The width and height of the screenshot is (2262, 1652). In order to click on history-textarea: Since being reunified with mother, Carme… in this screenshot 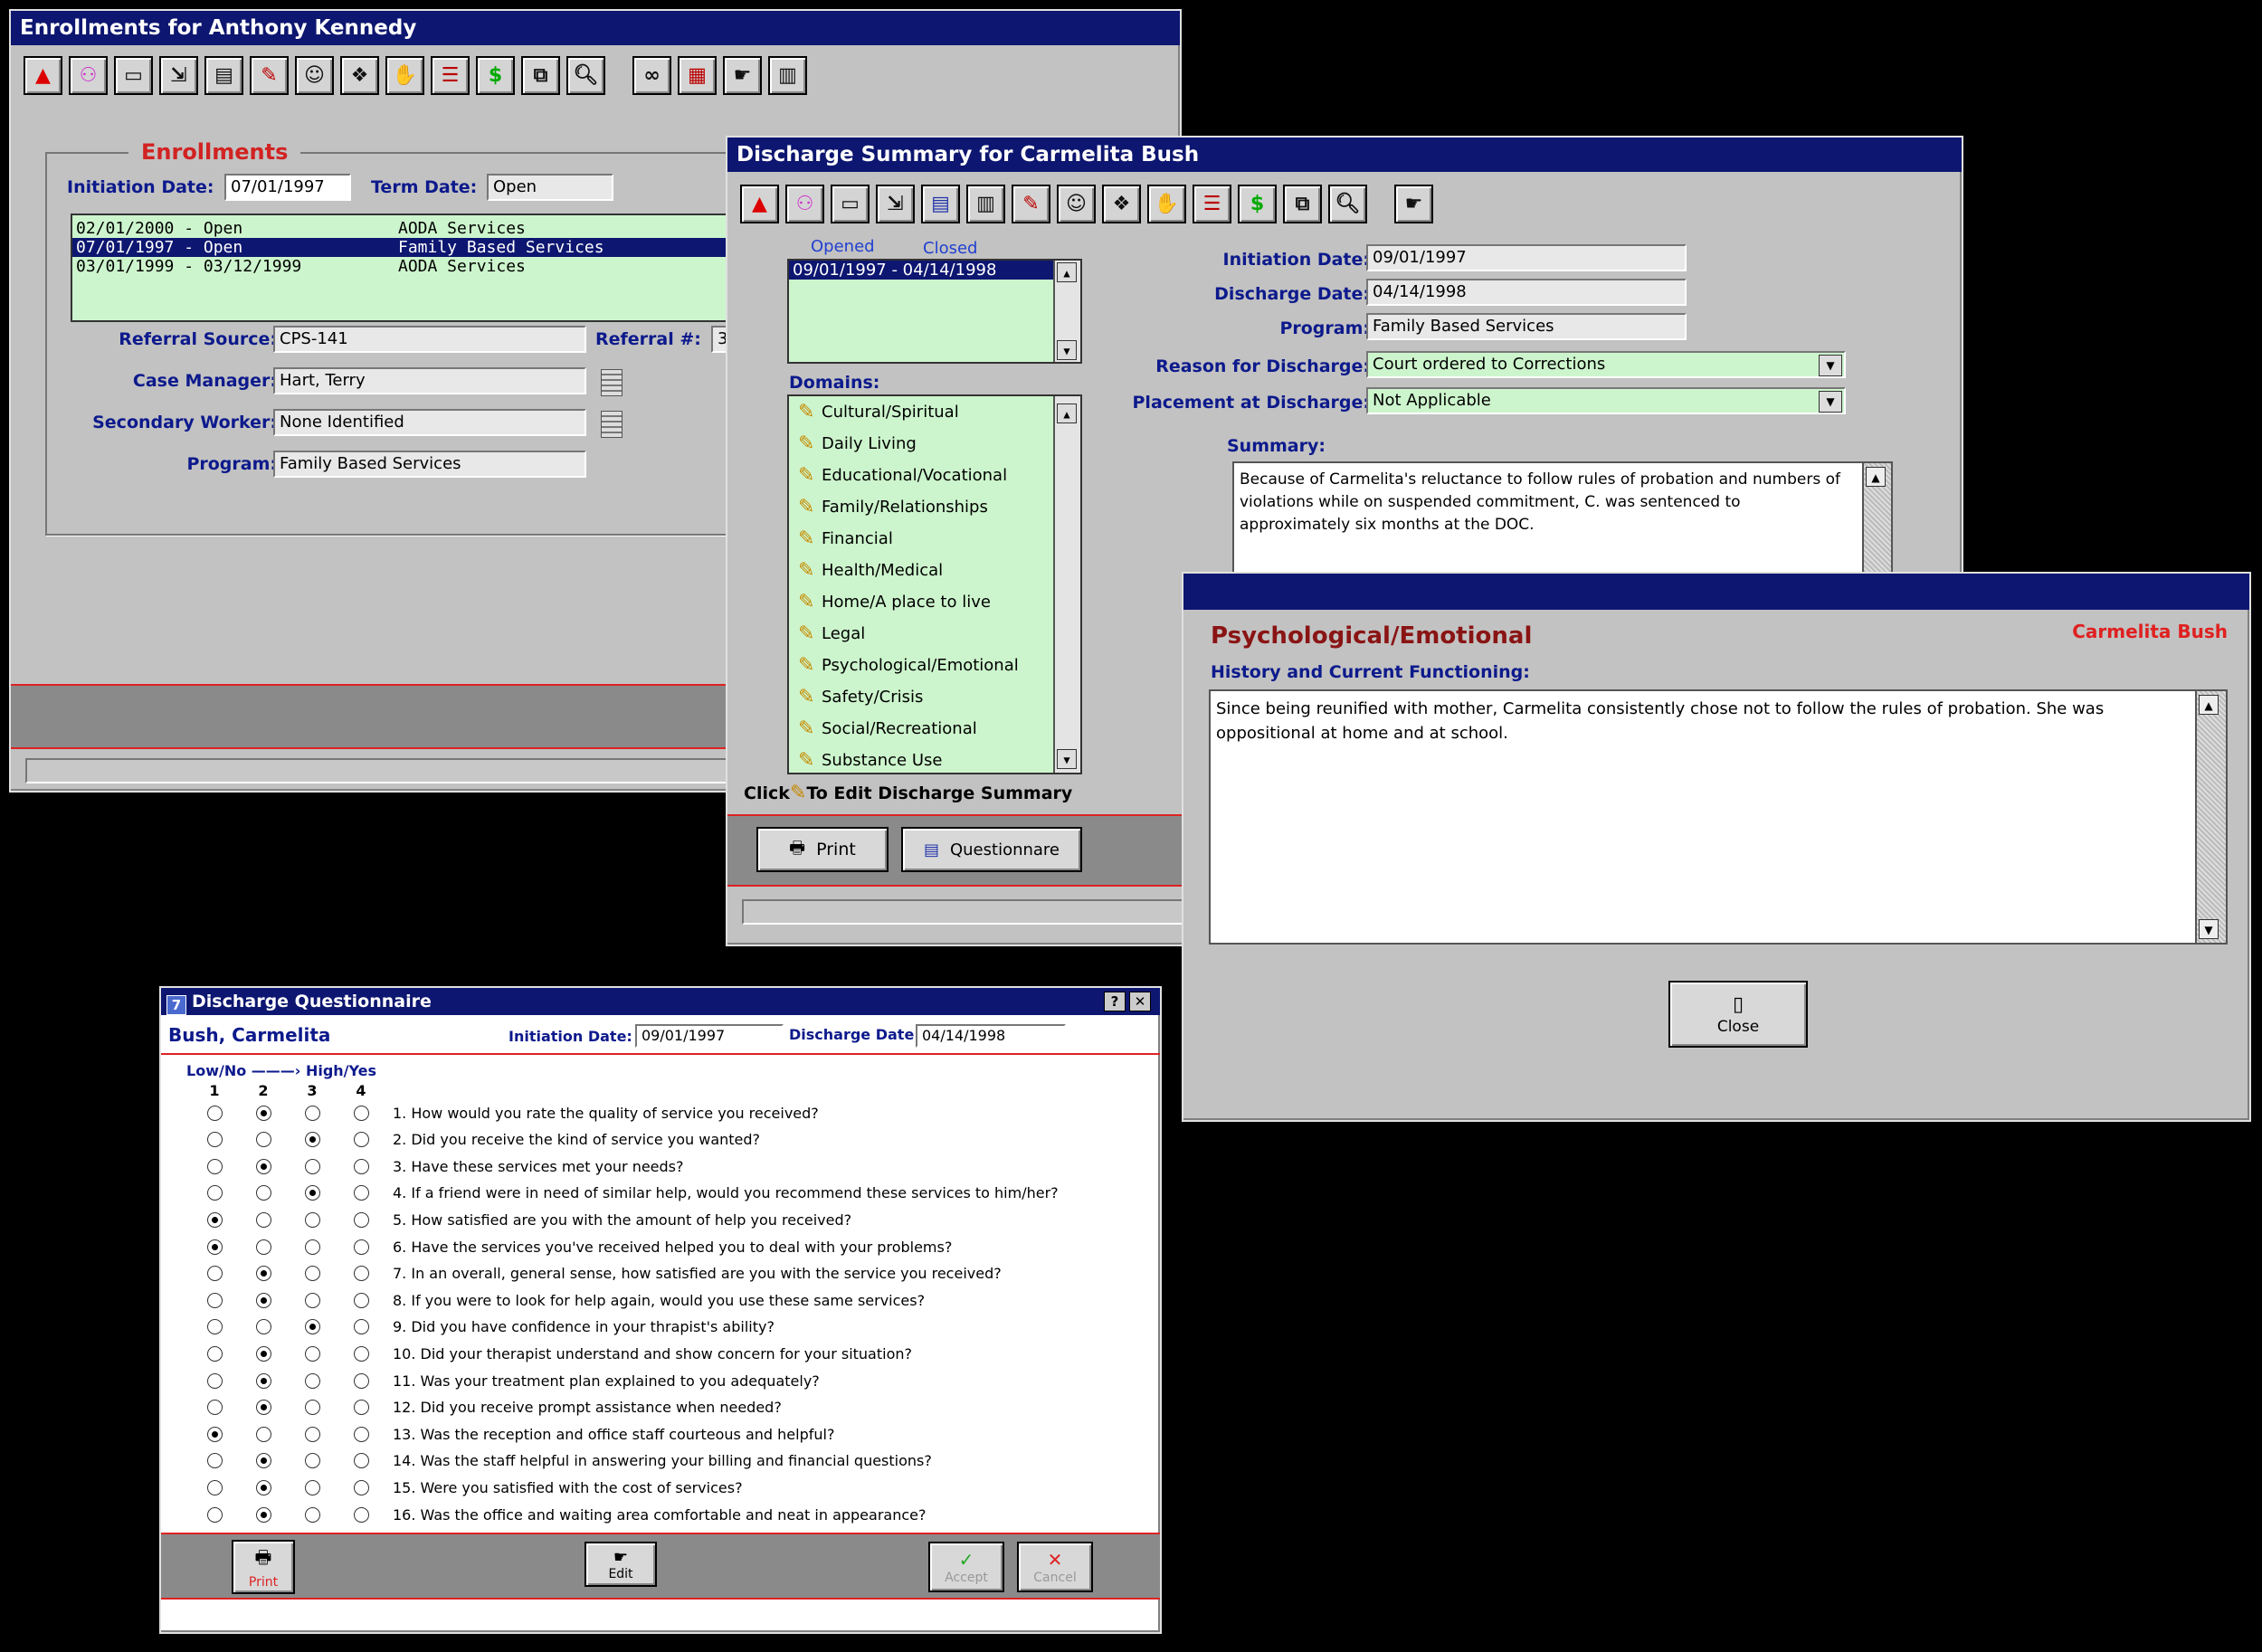, I will do `click(1718, 817)`.